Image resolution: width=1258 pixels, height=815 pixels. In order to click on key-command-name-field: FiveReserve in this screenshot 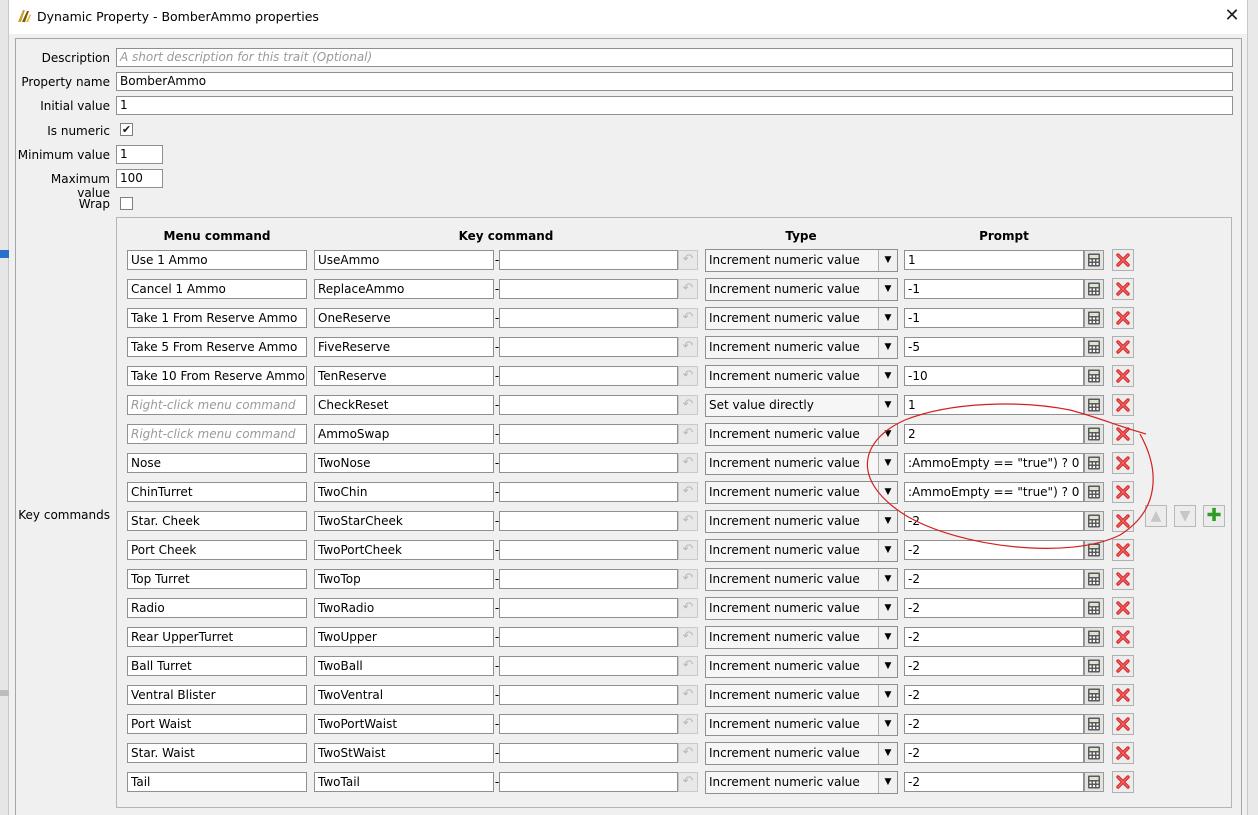, I will do `click(404, 347)`.